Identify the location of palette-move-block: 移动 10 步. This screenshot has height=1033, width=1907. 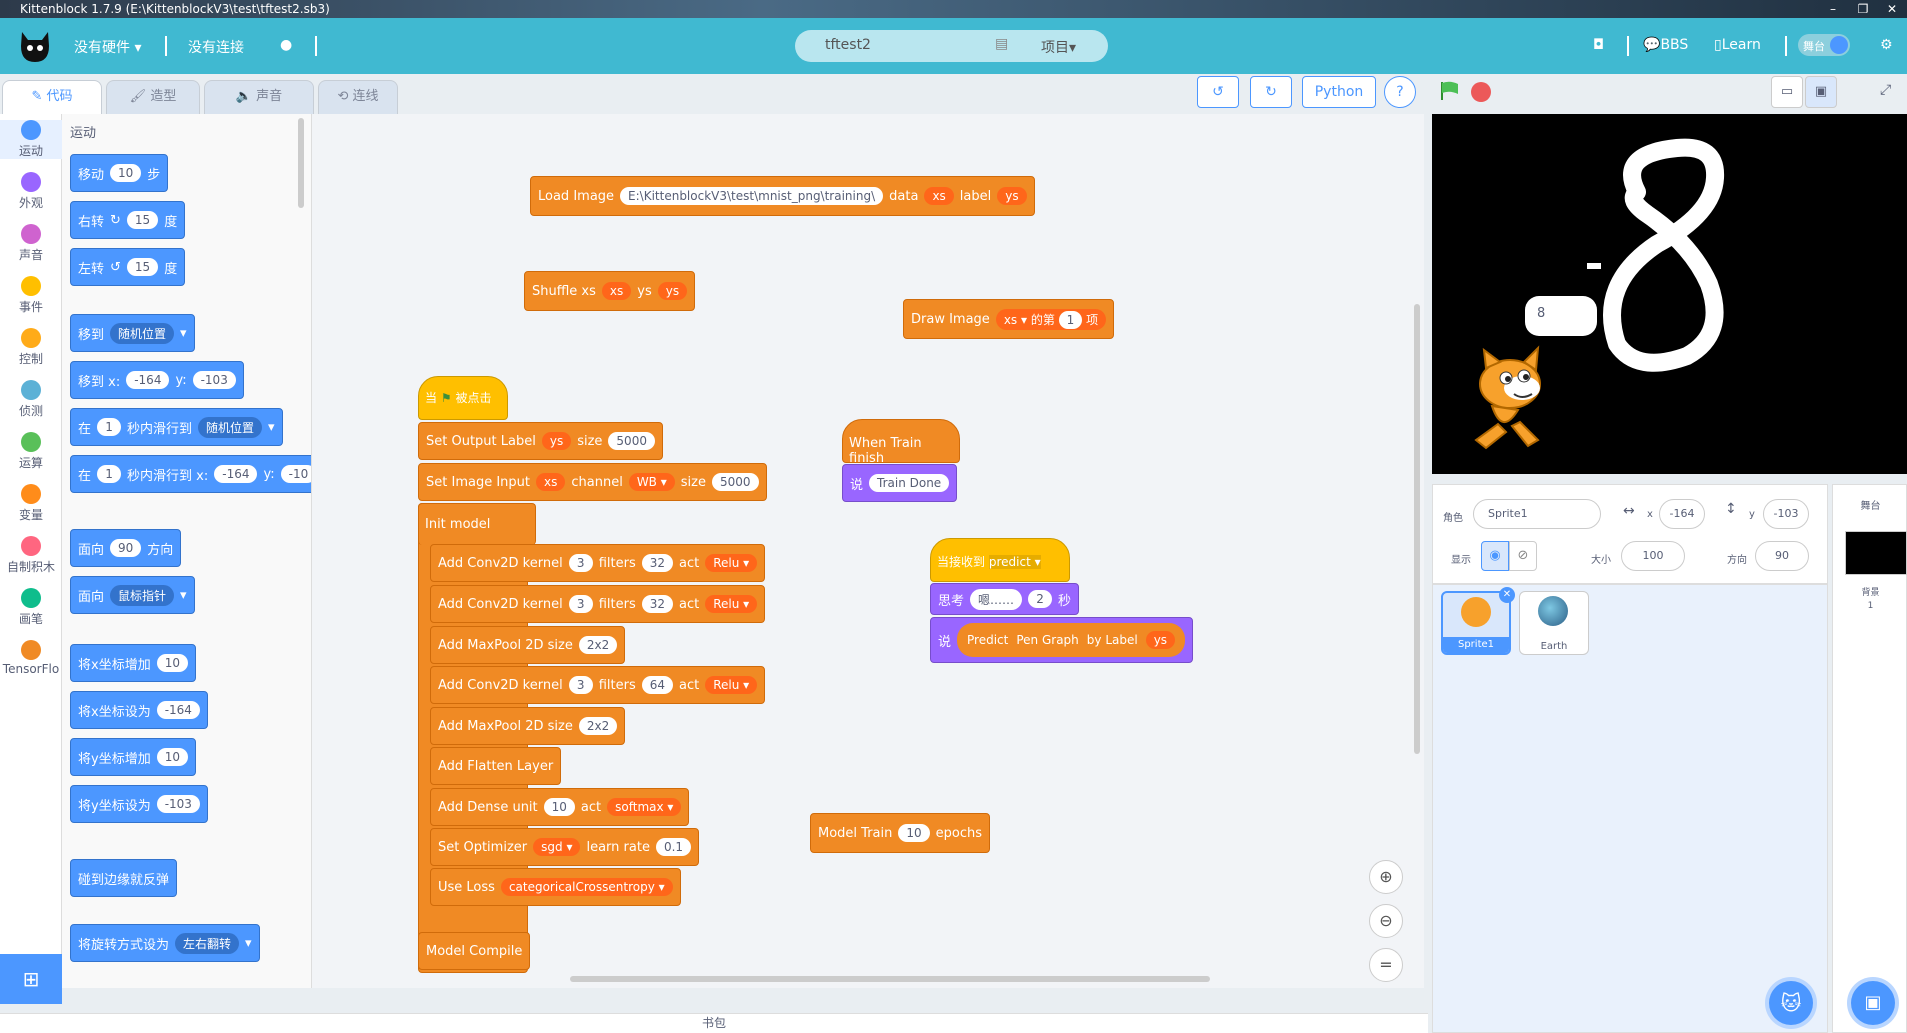
(119, 173).